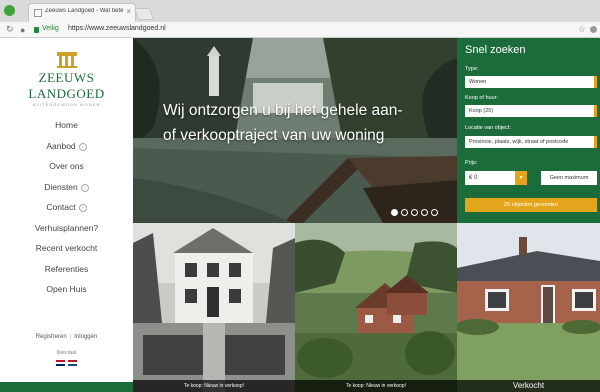 The width and height of the screenshot is (600, 392). Describe the element at coordinates (66, 387) in the screenshot. I see `sidebar-footer-bar` at that location.